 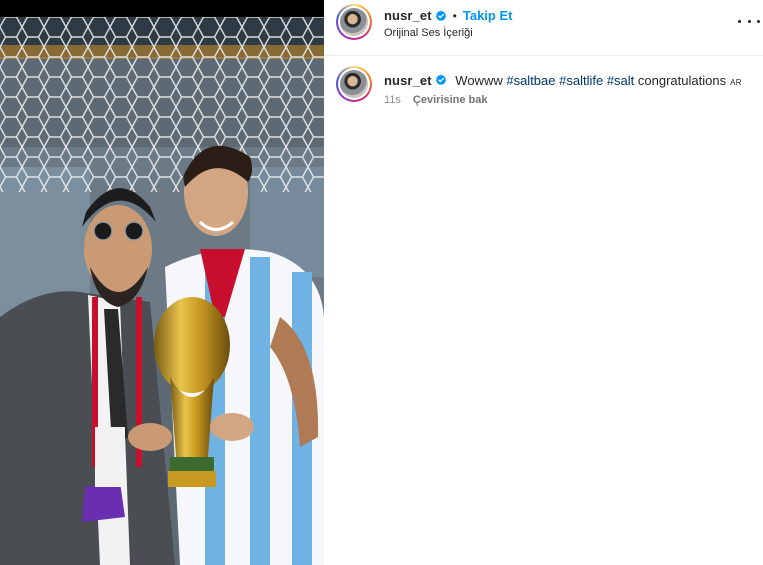 What do you see at coordinates (543, 28) in the screenshot?
I see `post-header: nusr_et • Takip Et Orijinal Ses İçeriği` at bounding box center [543, 28].